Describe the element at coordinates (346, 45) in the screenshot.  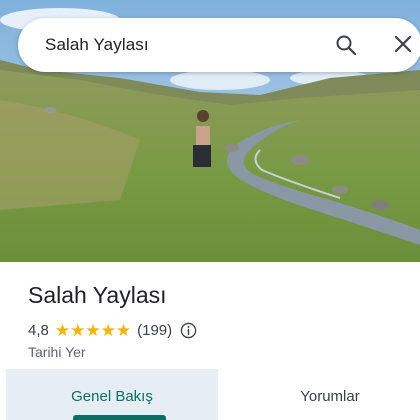
I see `search-icon` at that location.